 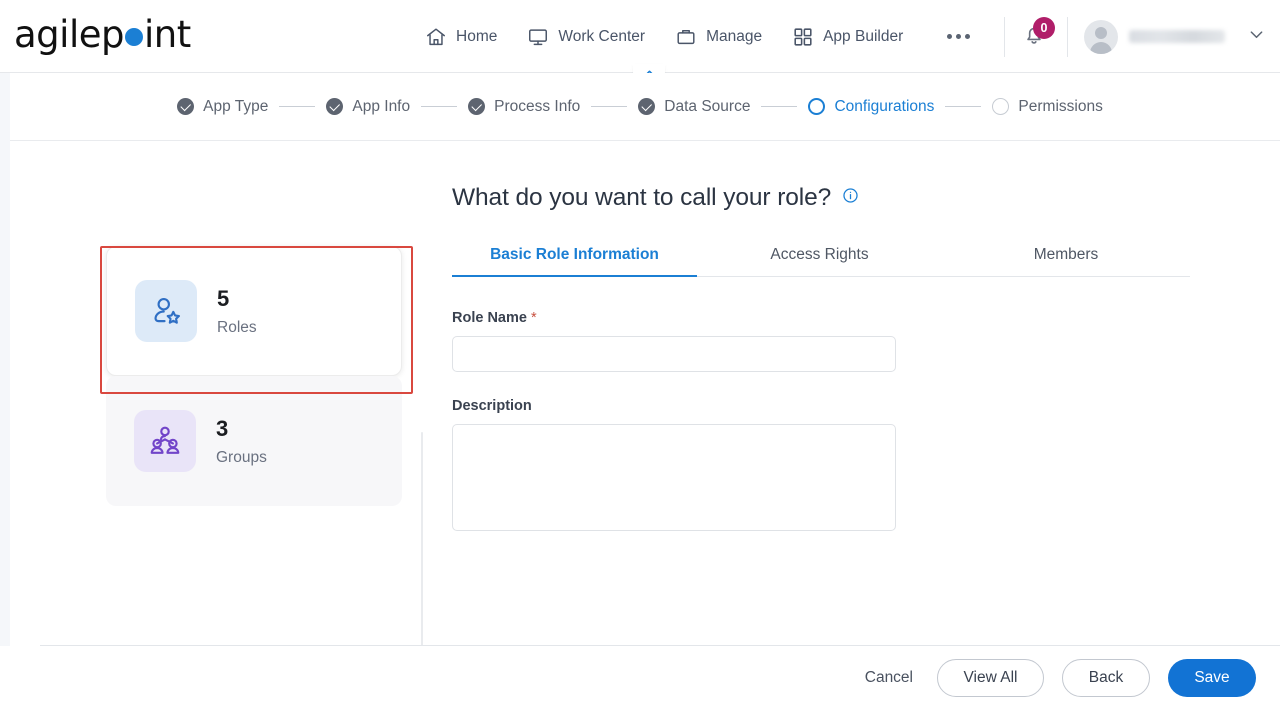 What do you see at coordinates (241, 441) in the screenshot?
I see `card-groups-text: 3 Groups` at bounding box center [241, 441].